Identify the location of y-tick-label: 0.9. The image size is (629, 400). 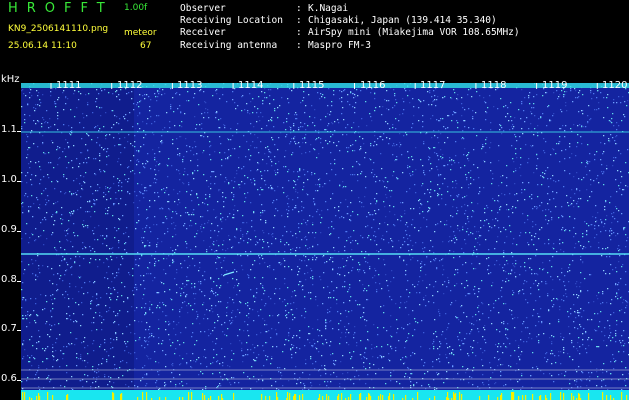
(9, 229).